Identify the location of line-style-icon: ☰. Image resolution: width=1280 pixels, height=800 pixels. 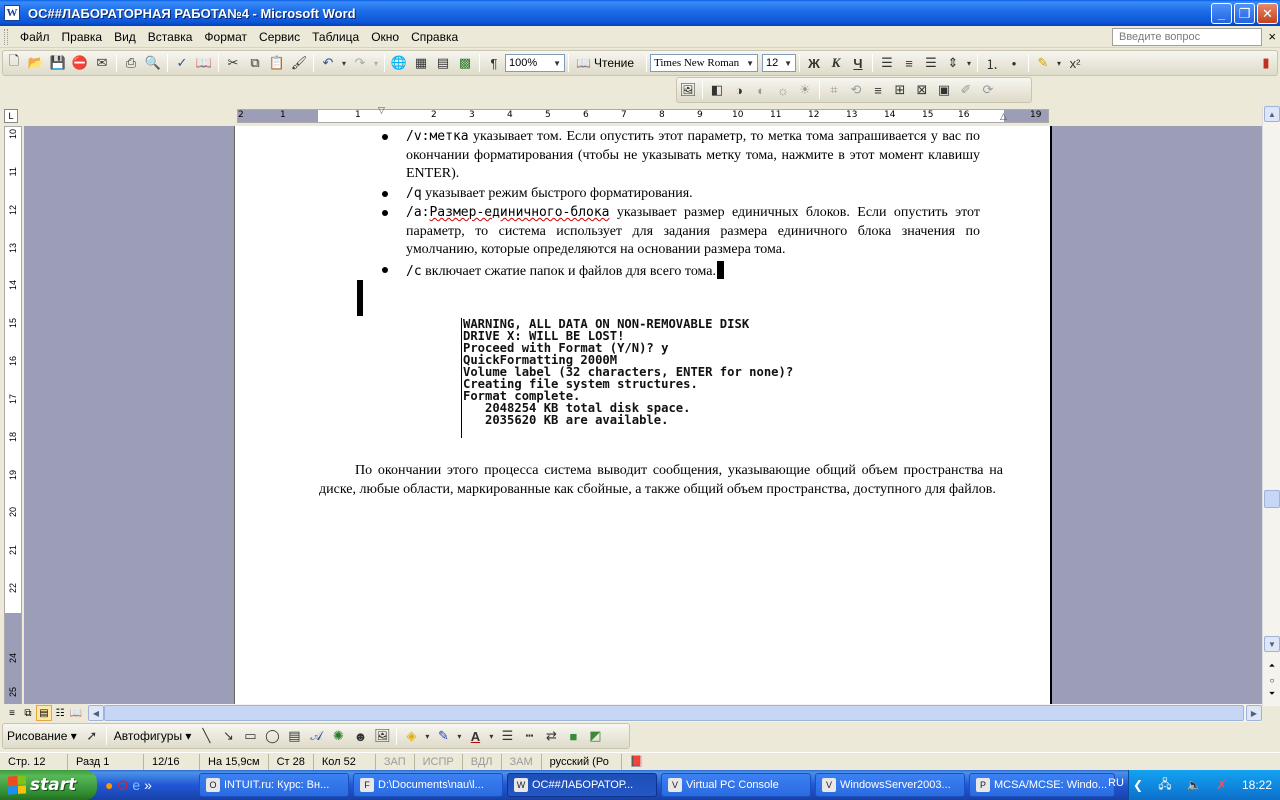
(507, 736).